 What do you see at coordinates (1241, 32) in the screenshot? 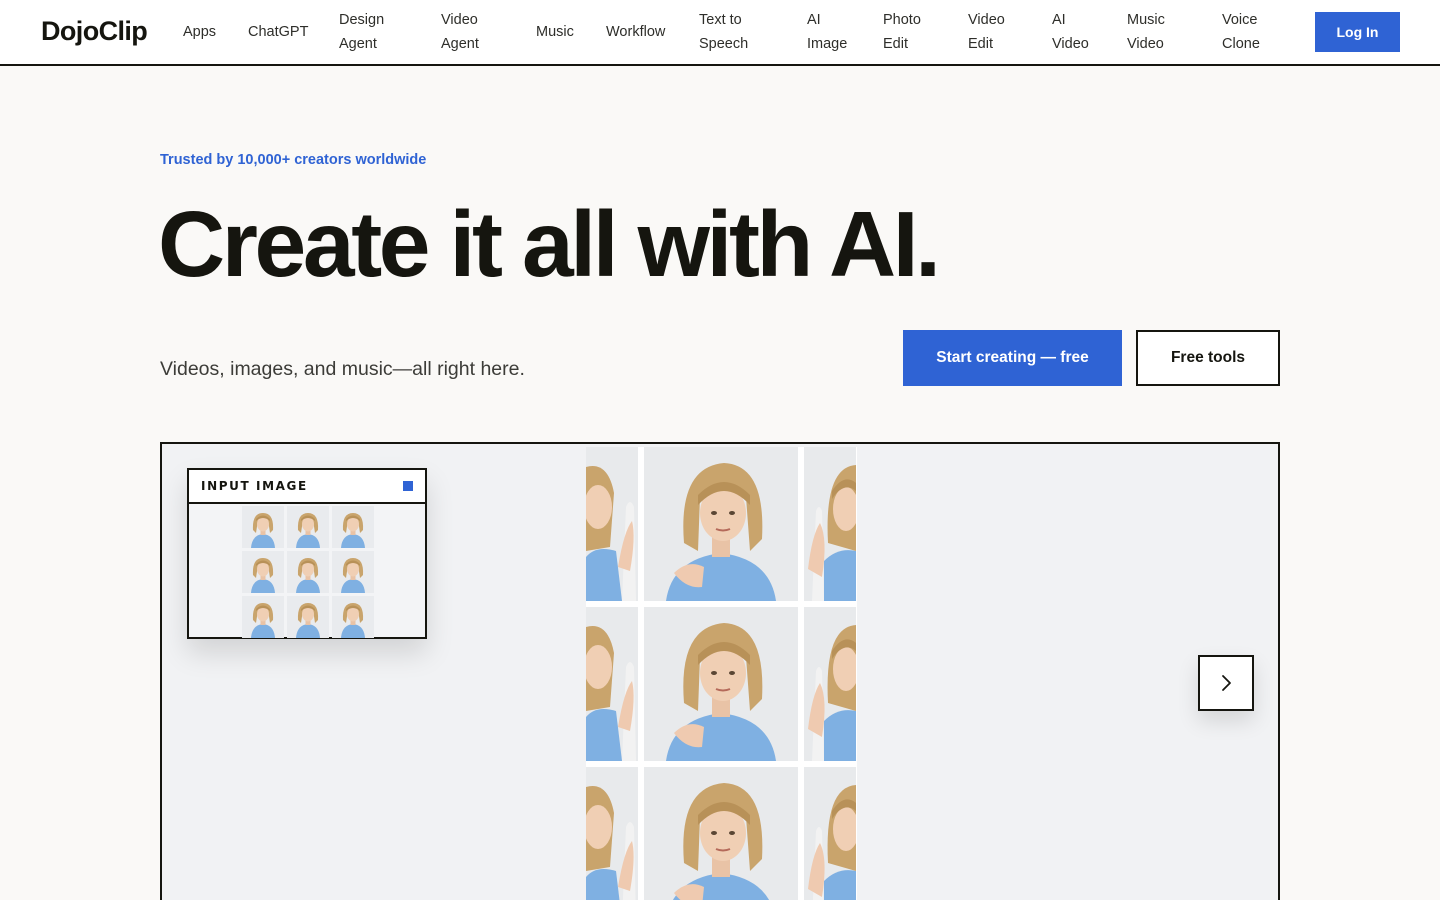
I see `nav-item-voice-clone: Voice Clone` at bounding box center [1241, 32].